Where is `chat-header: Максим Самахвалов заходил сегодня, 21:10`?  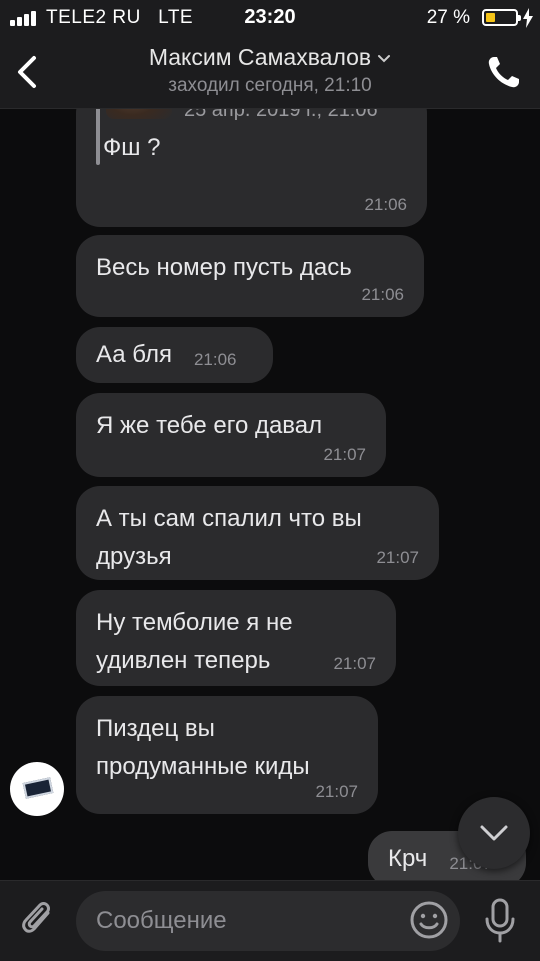 chat-header: Максим Самахвалов заходил сегодня, 21:10 is located at coordinates (270, 72).